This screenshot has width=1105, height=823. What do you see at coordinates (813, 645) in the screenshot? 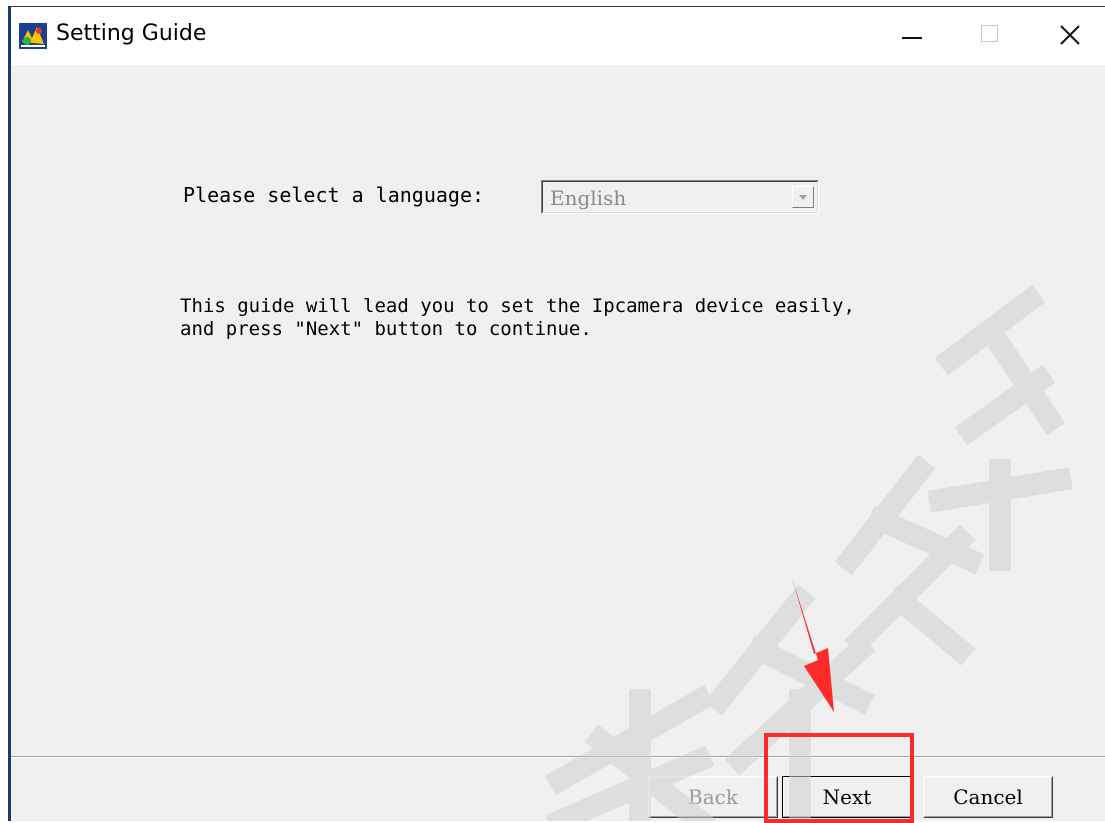
I see `red-arrow-annotation` at bounding box center [813, 645].